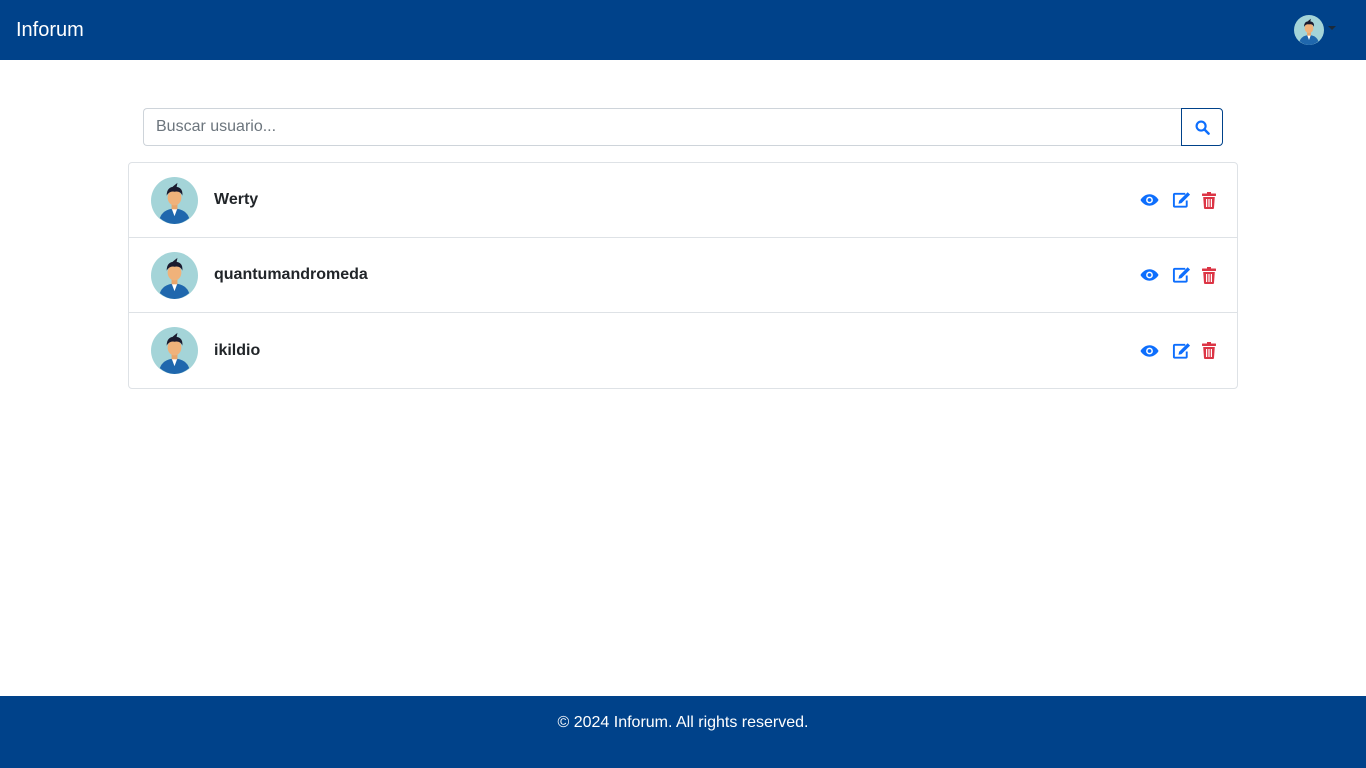  Describe the element at coordinates (683, 350) in the screenshot. I see `list-item: ikildio` at that location.